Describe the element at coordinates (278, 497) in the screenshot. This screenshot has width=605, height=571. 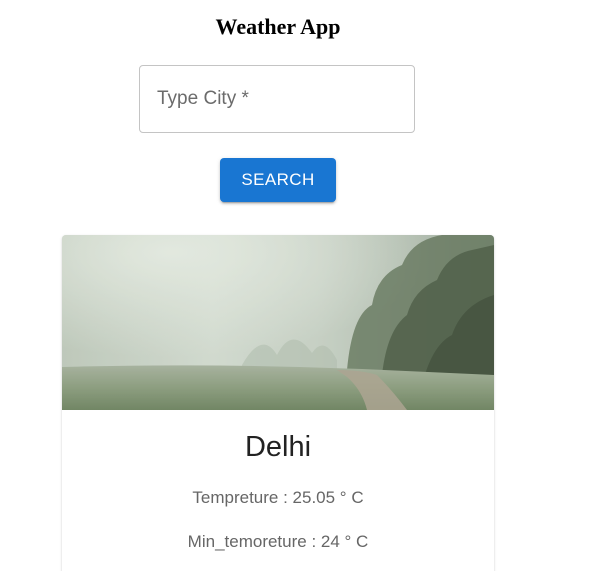
I see `temperature-text: Tempreture : 25.05 ° C` at that location.